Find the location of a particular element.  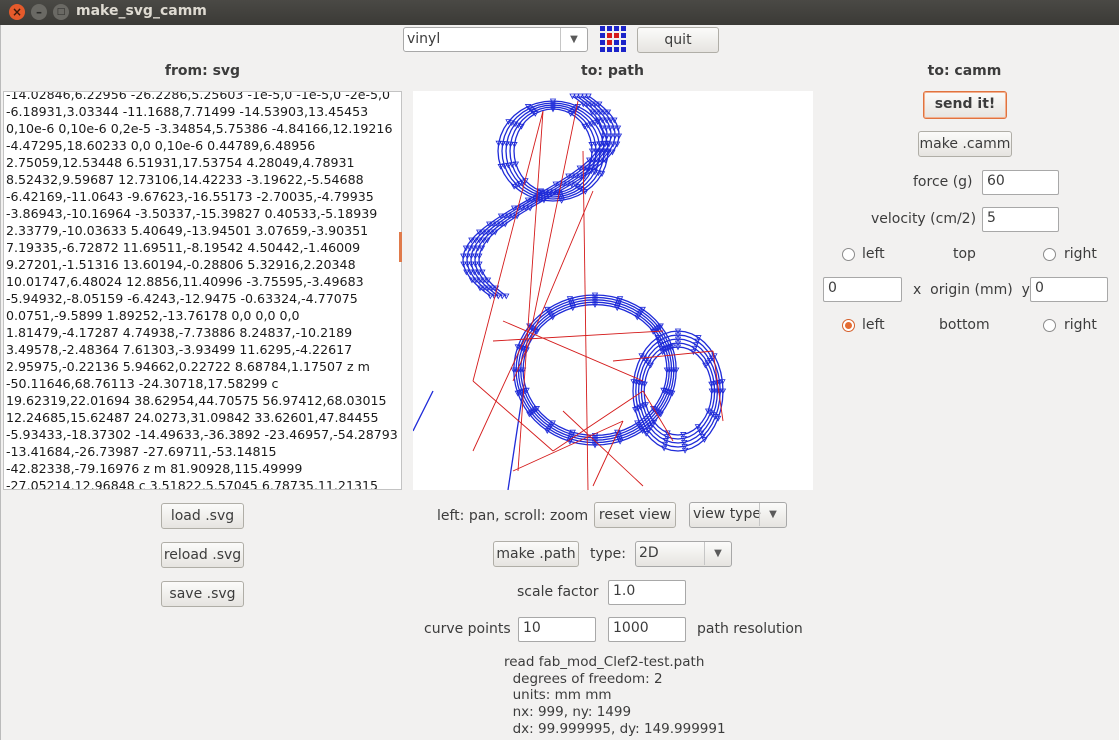

material-select: vinyl ▼ is located at coordinates (495, 39).